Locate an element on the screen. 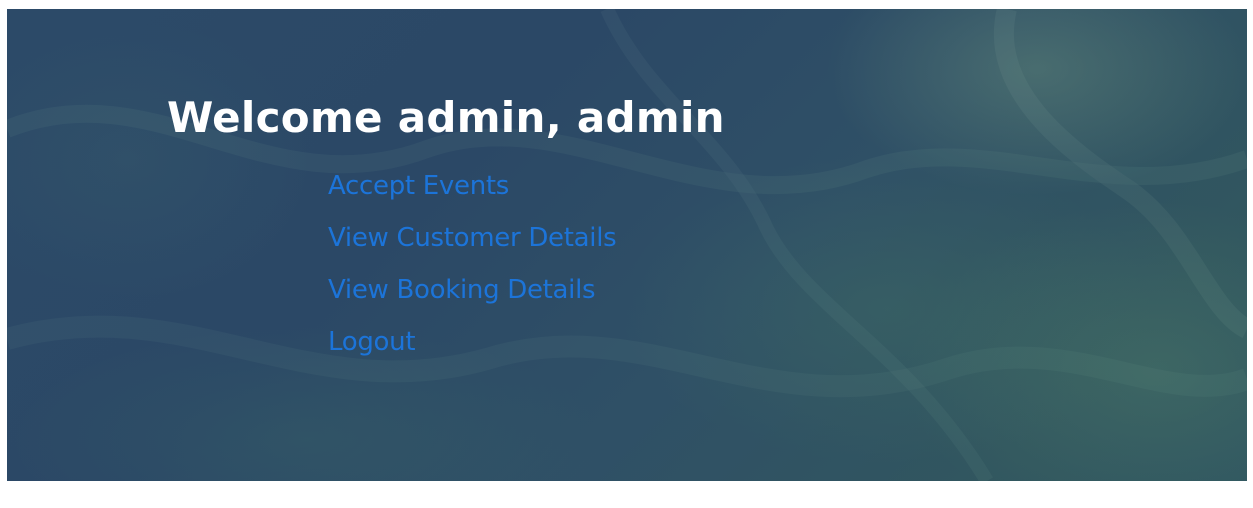 Image resolution: width=1253 pixels, height=508 pixels. view-customer-details-link: View Customer Details is located at coordinates (472, 238).